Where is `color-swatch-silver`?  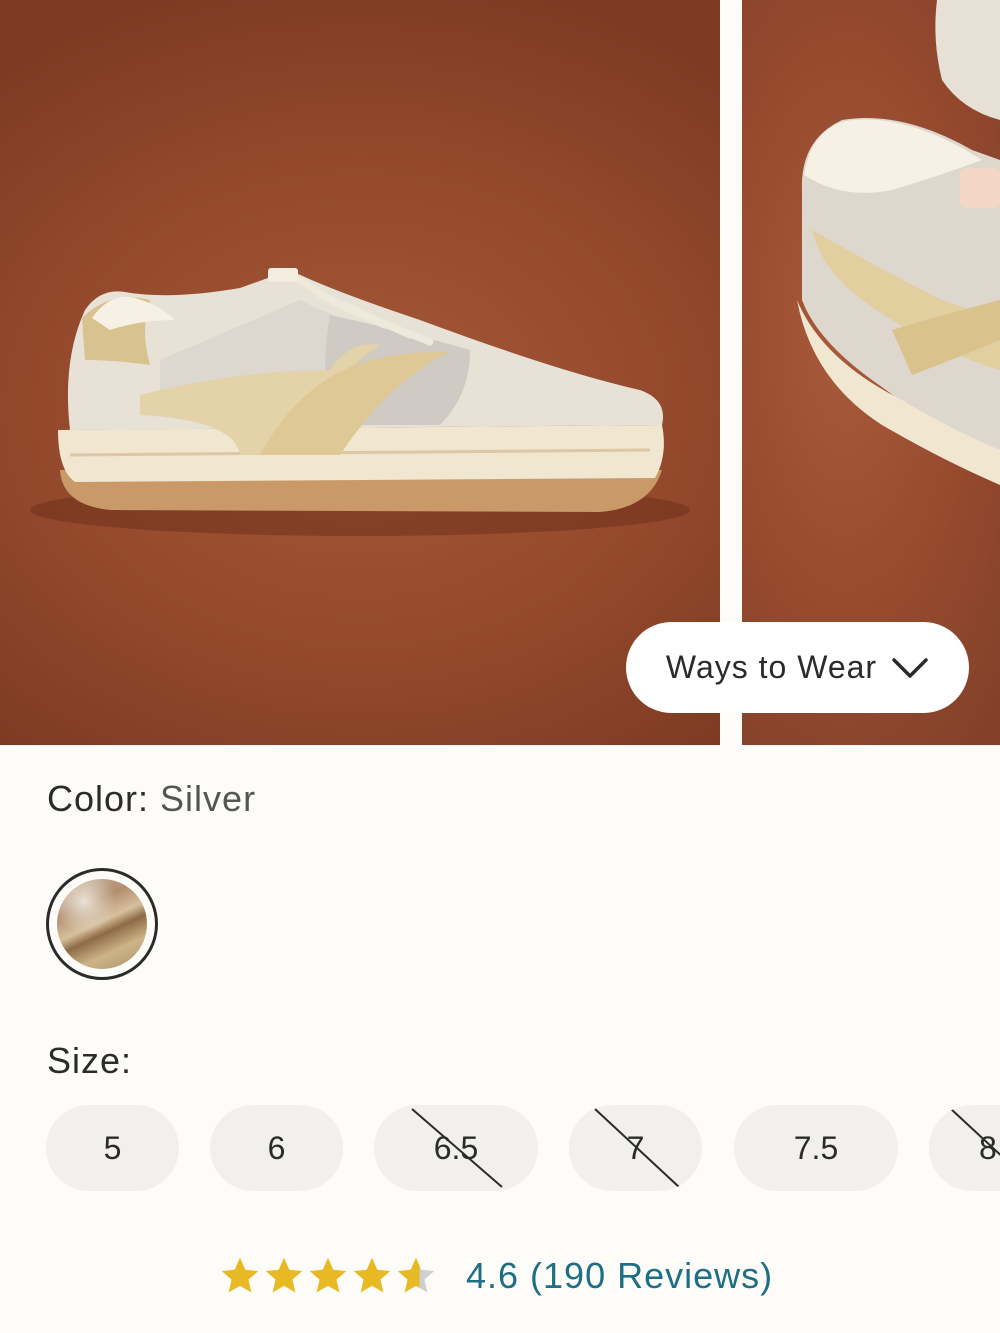
color-swatch-silver is located at coordinates (102, 924).